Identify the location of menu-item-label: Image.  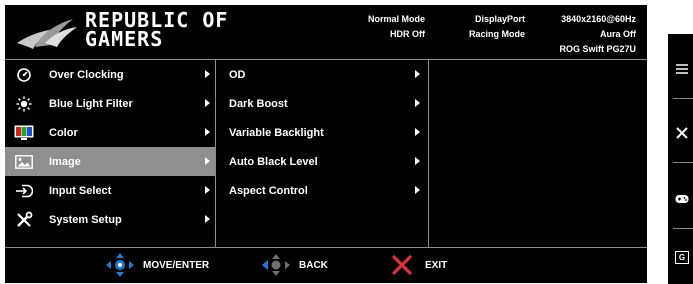
(65, 161).